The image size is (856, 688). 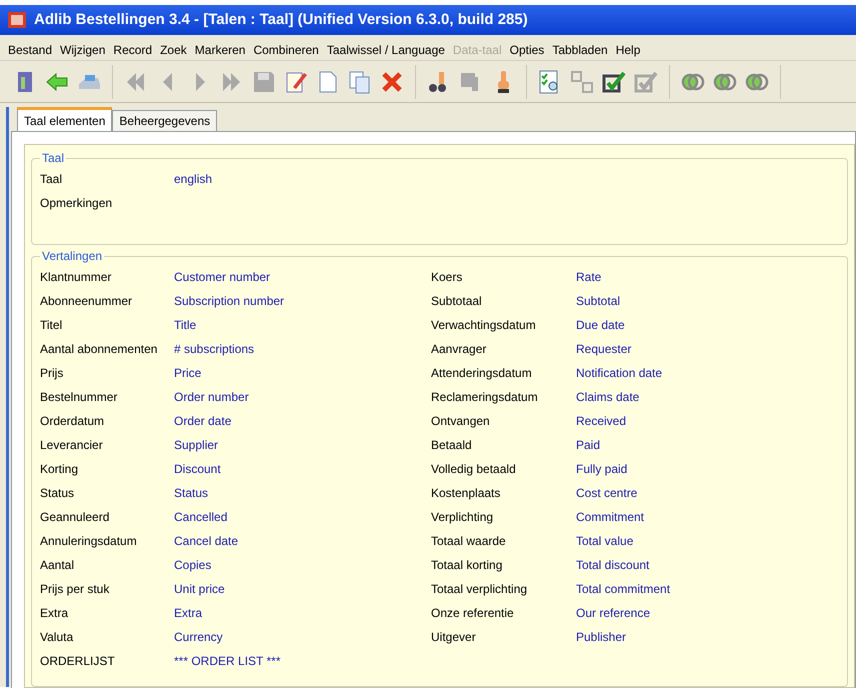 What do you see at coordinates (52, 373) in the screenshot?
I see `field-label: Prijs` at bounding box center [52, 373].